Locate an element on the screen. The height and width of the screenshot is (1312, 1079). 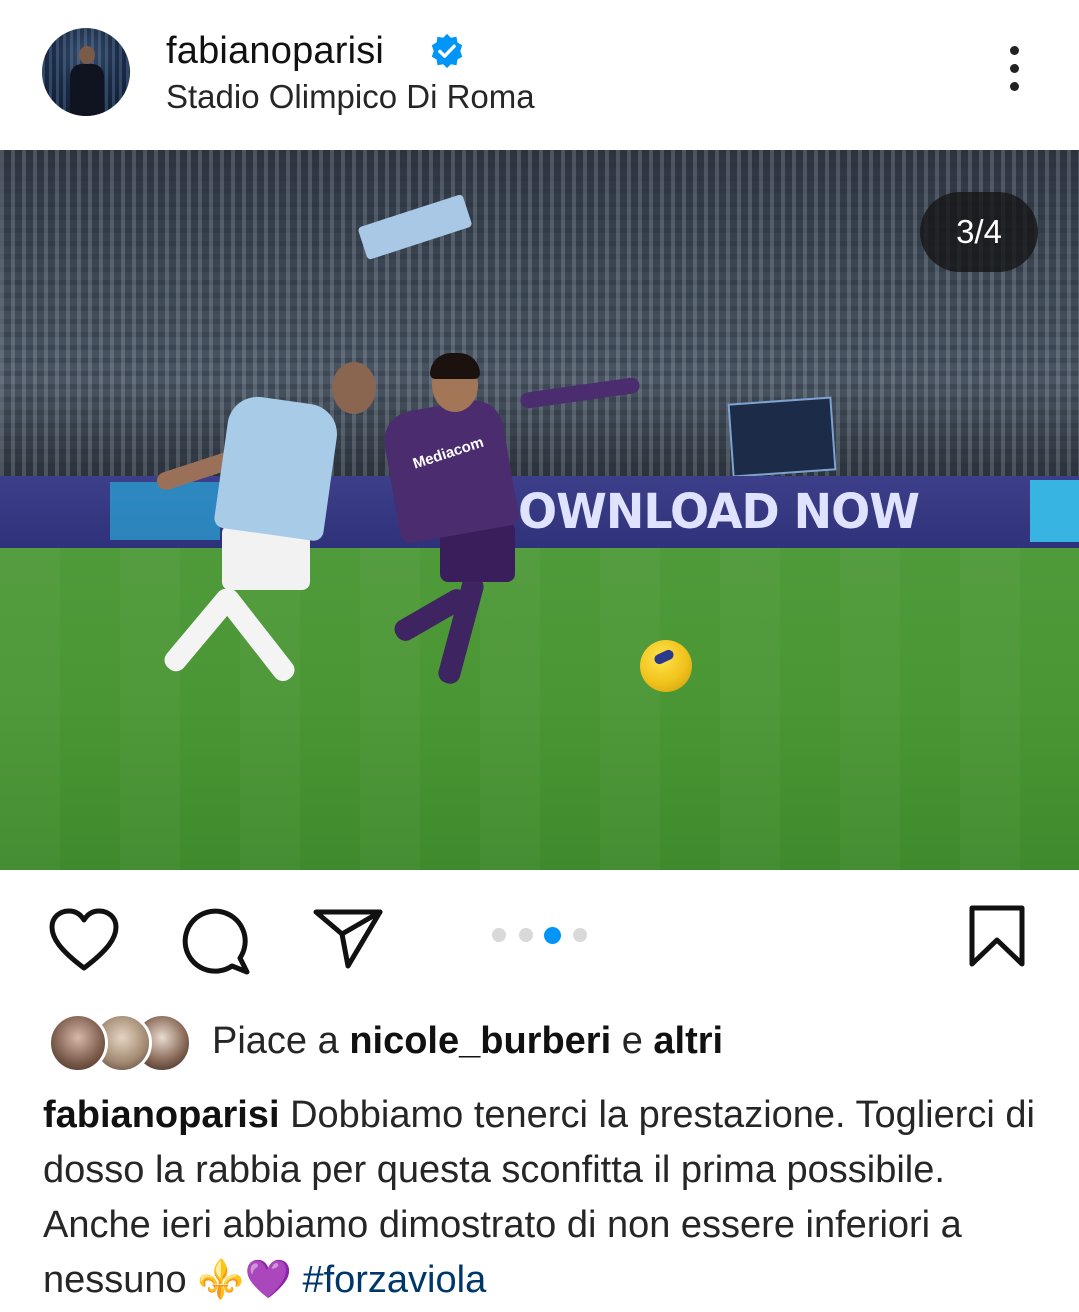
bookmark-icon is located at coordinates (997, 936).